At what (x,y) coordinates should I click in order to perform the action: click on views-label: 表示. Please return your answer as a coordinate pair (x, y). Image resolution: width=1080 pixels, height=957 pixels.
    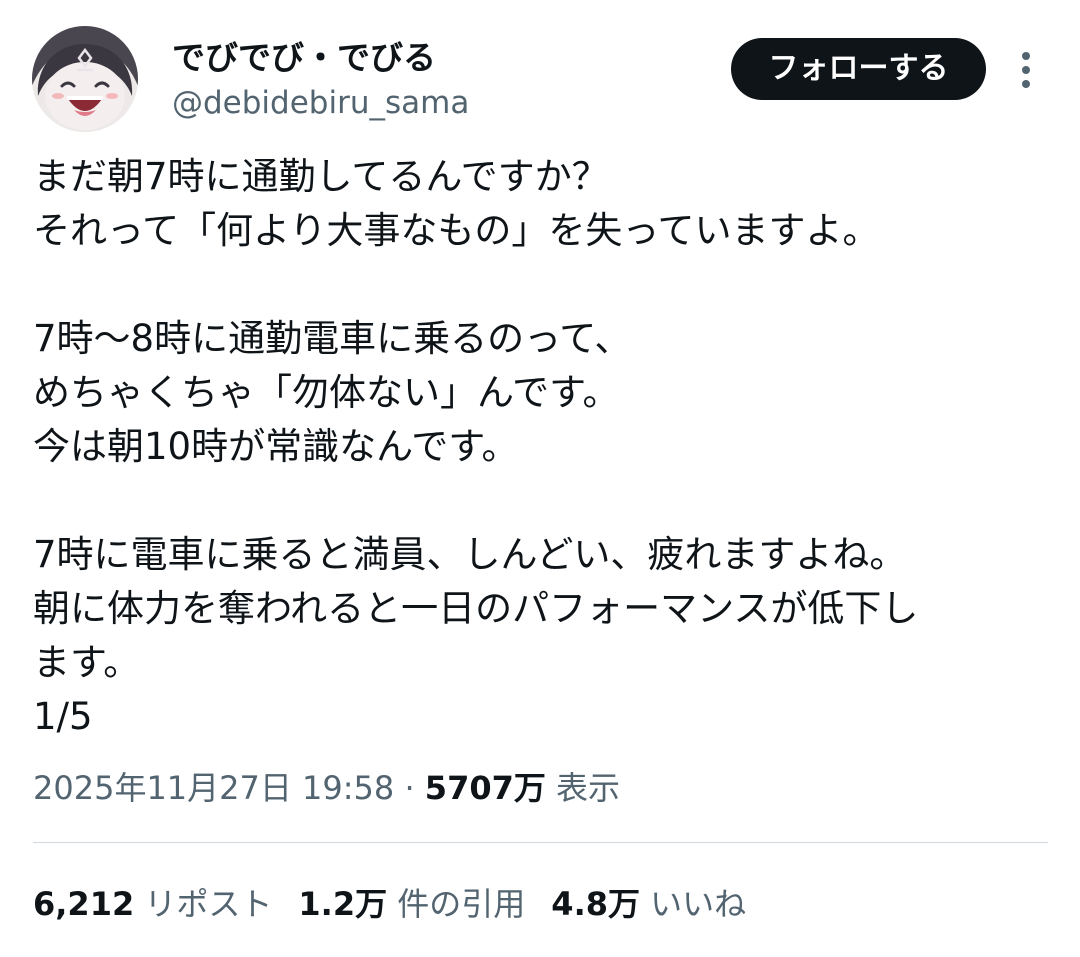
    Looking at the image, I should click on (583, 788).